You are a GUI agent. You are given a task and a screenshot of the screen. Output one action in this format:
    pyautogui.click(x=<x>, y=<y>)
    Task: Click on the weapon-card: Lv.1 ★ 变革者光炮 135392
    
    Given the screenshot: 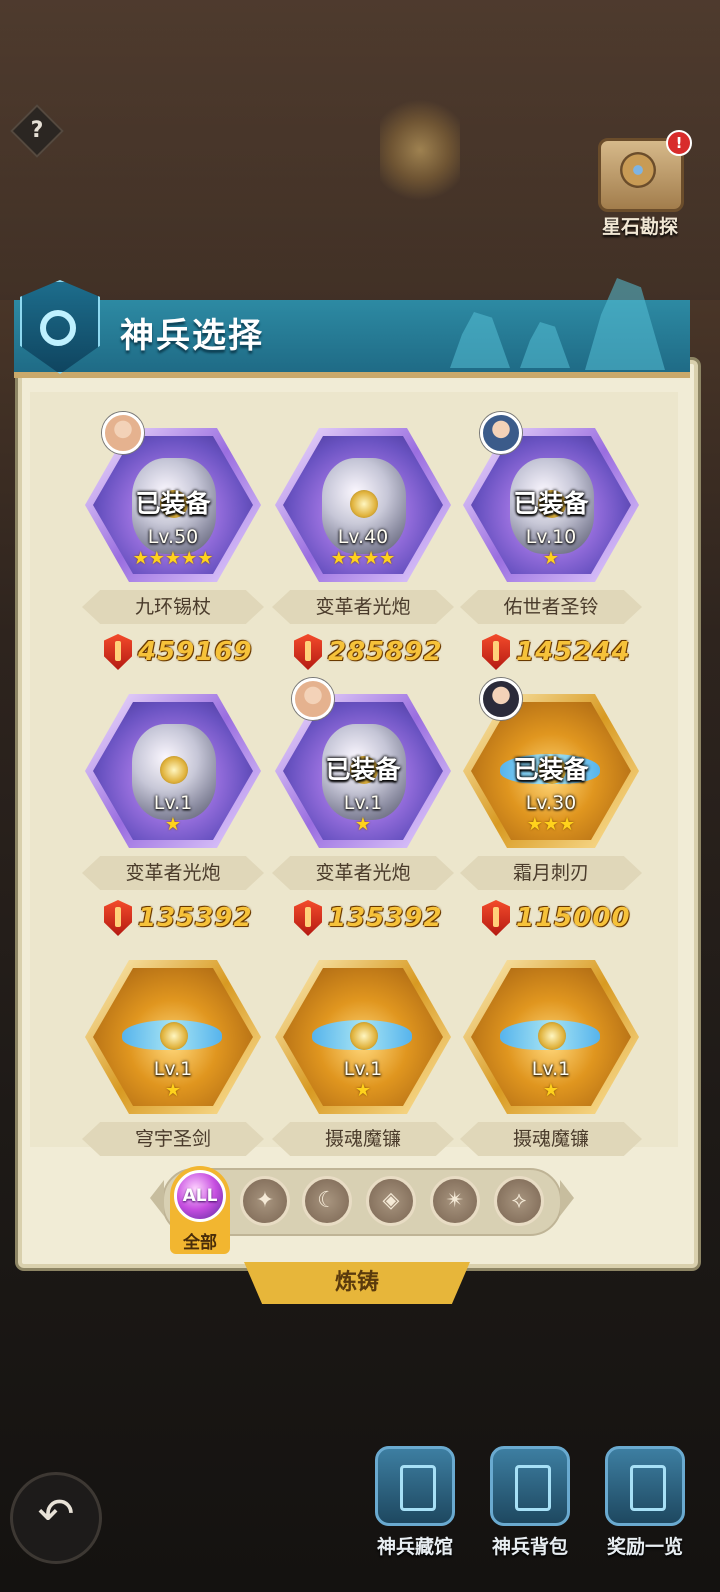 What is the action you would take?
    pyautogui.click(x=177, y=824)
    